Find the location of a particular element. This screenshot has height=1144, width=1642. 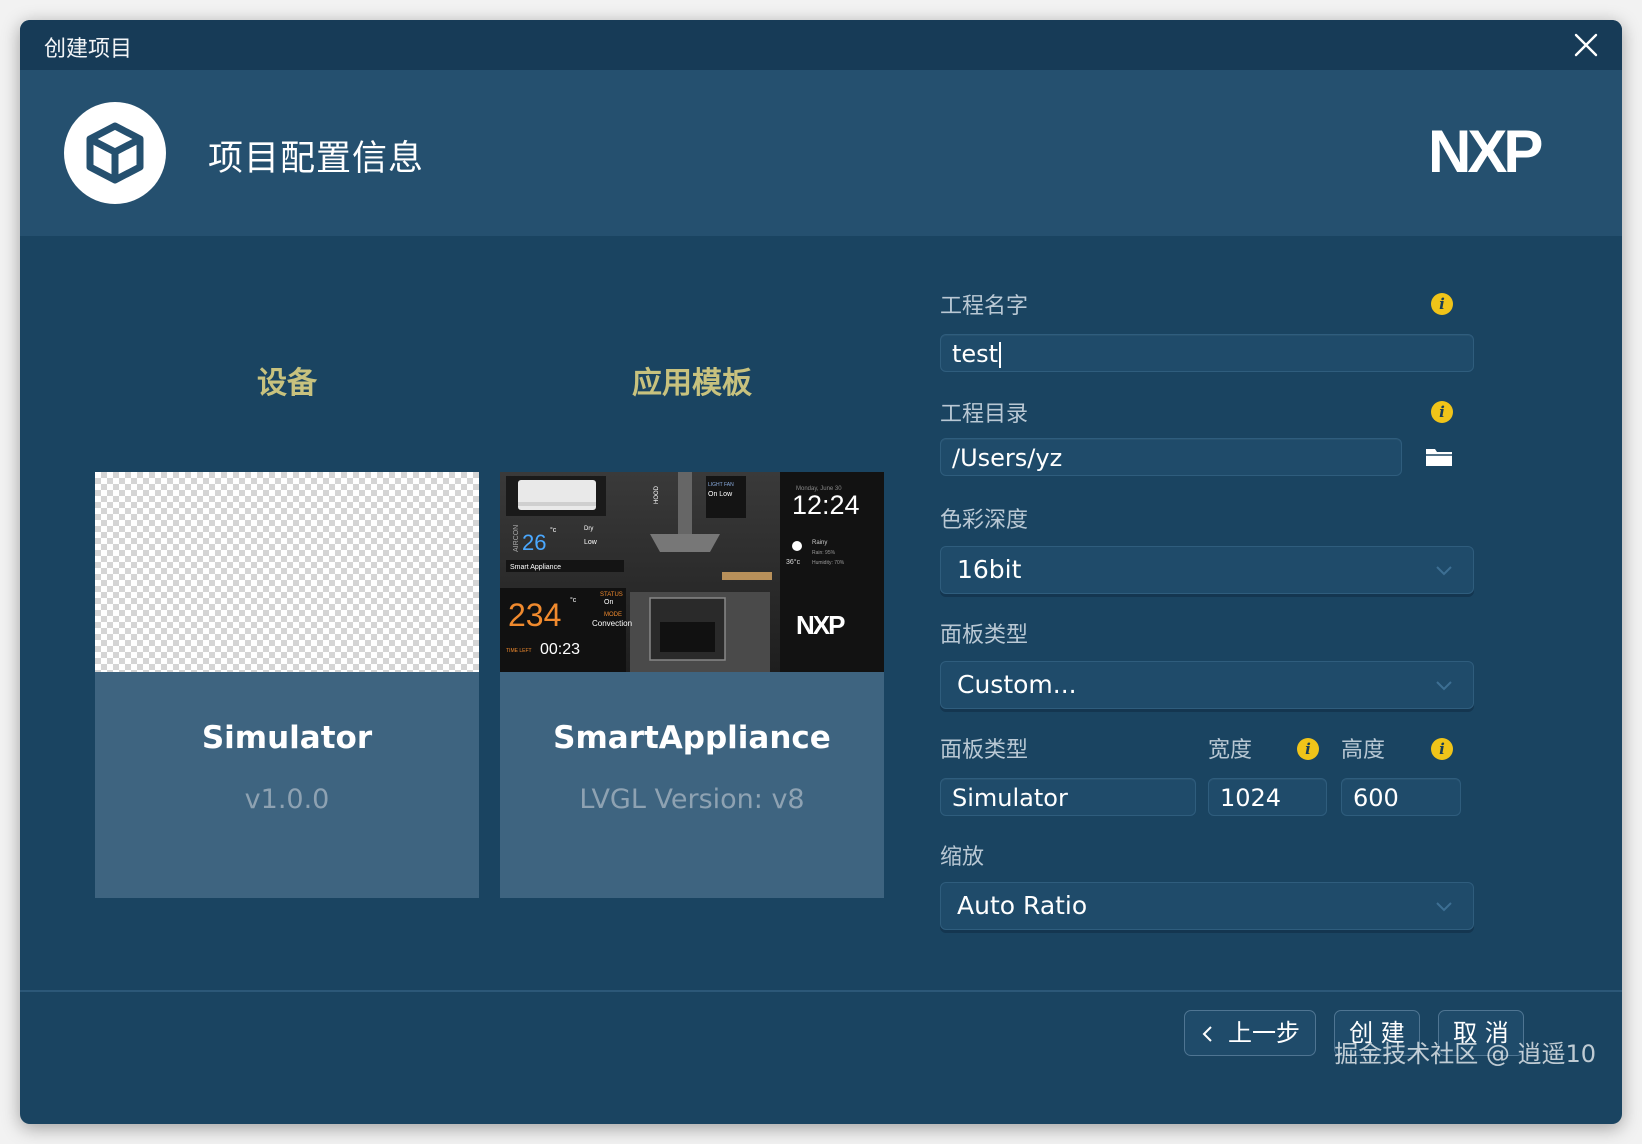

device-version: v1.0.0 is located at coordinates (287, 799).